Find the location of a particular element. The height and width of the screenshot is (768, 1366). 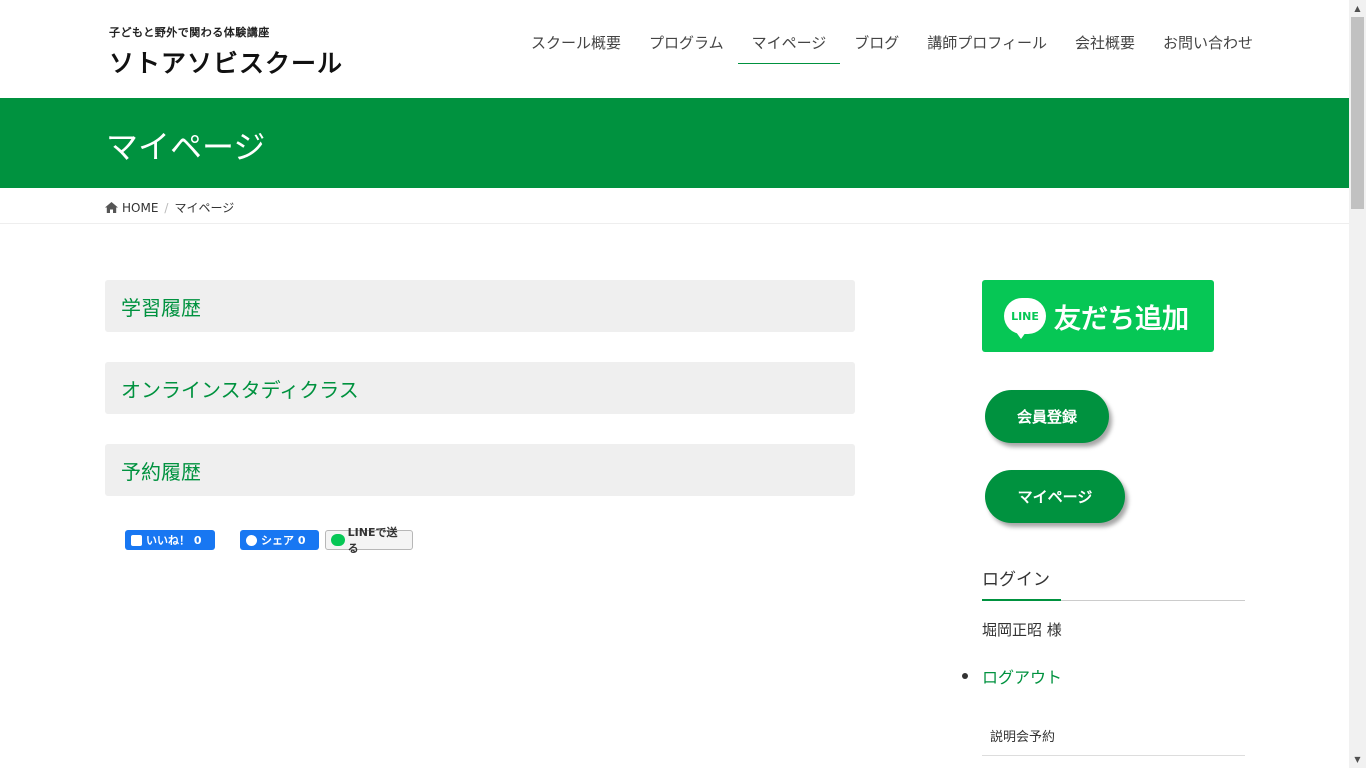

facebook-icon is located at coordinates (251, 540).